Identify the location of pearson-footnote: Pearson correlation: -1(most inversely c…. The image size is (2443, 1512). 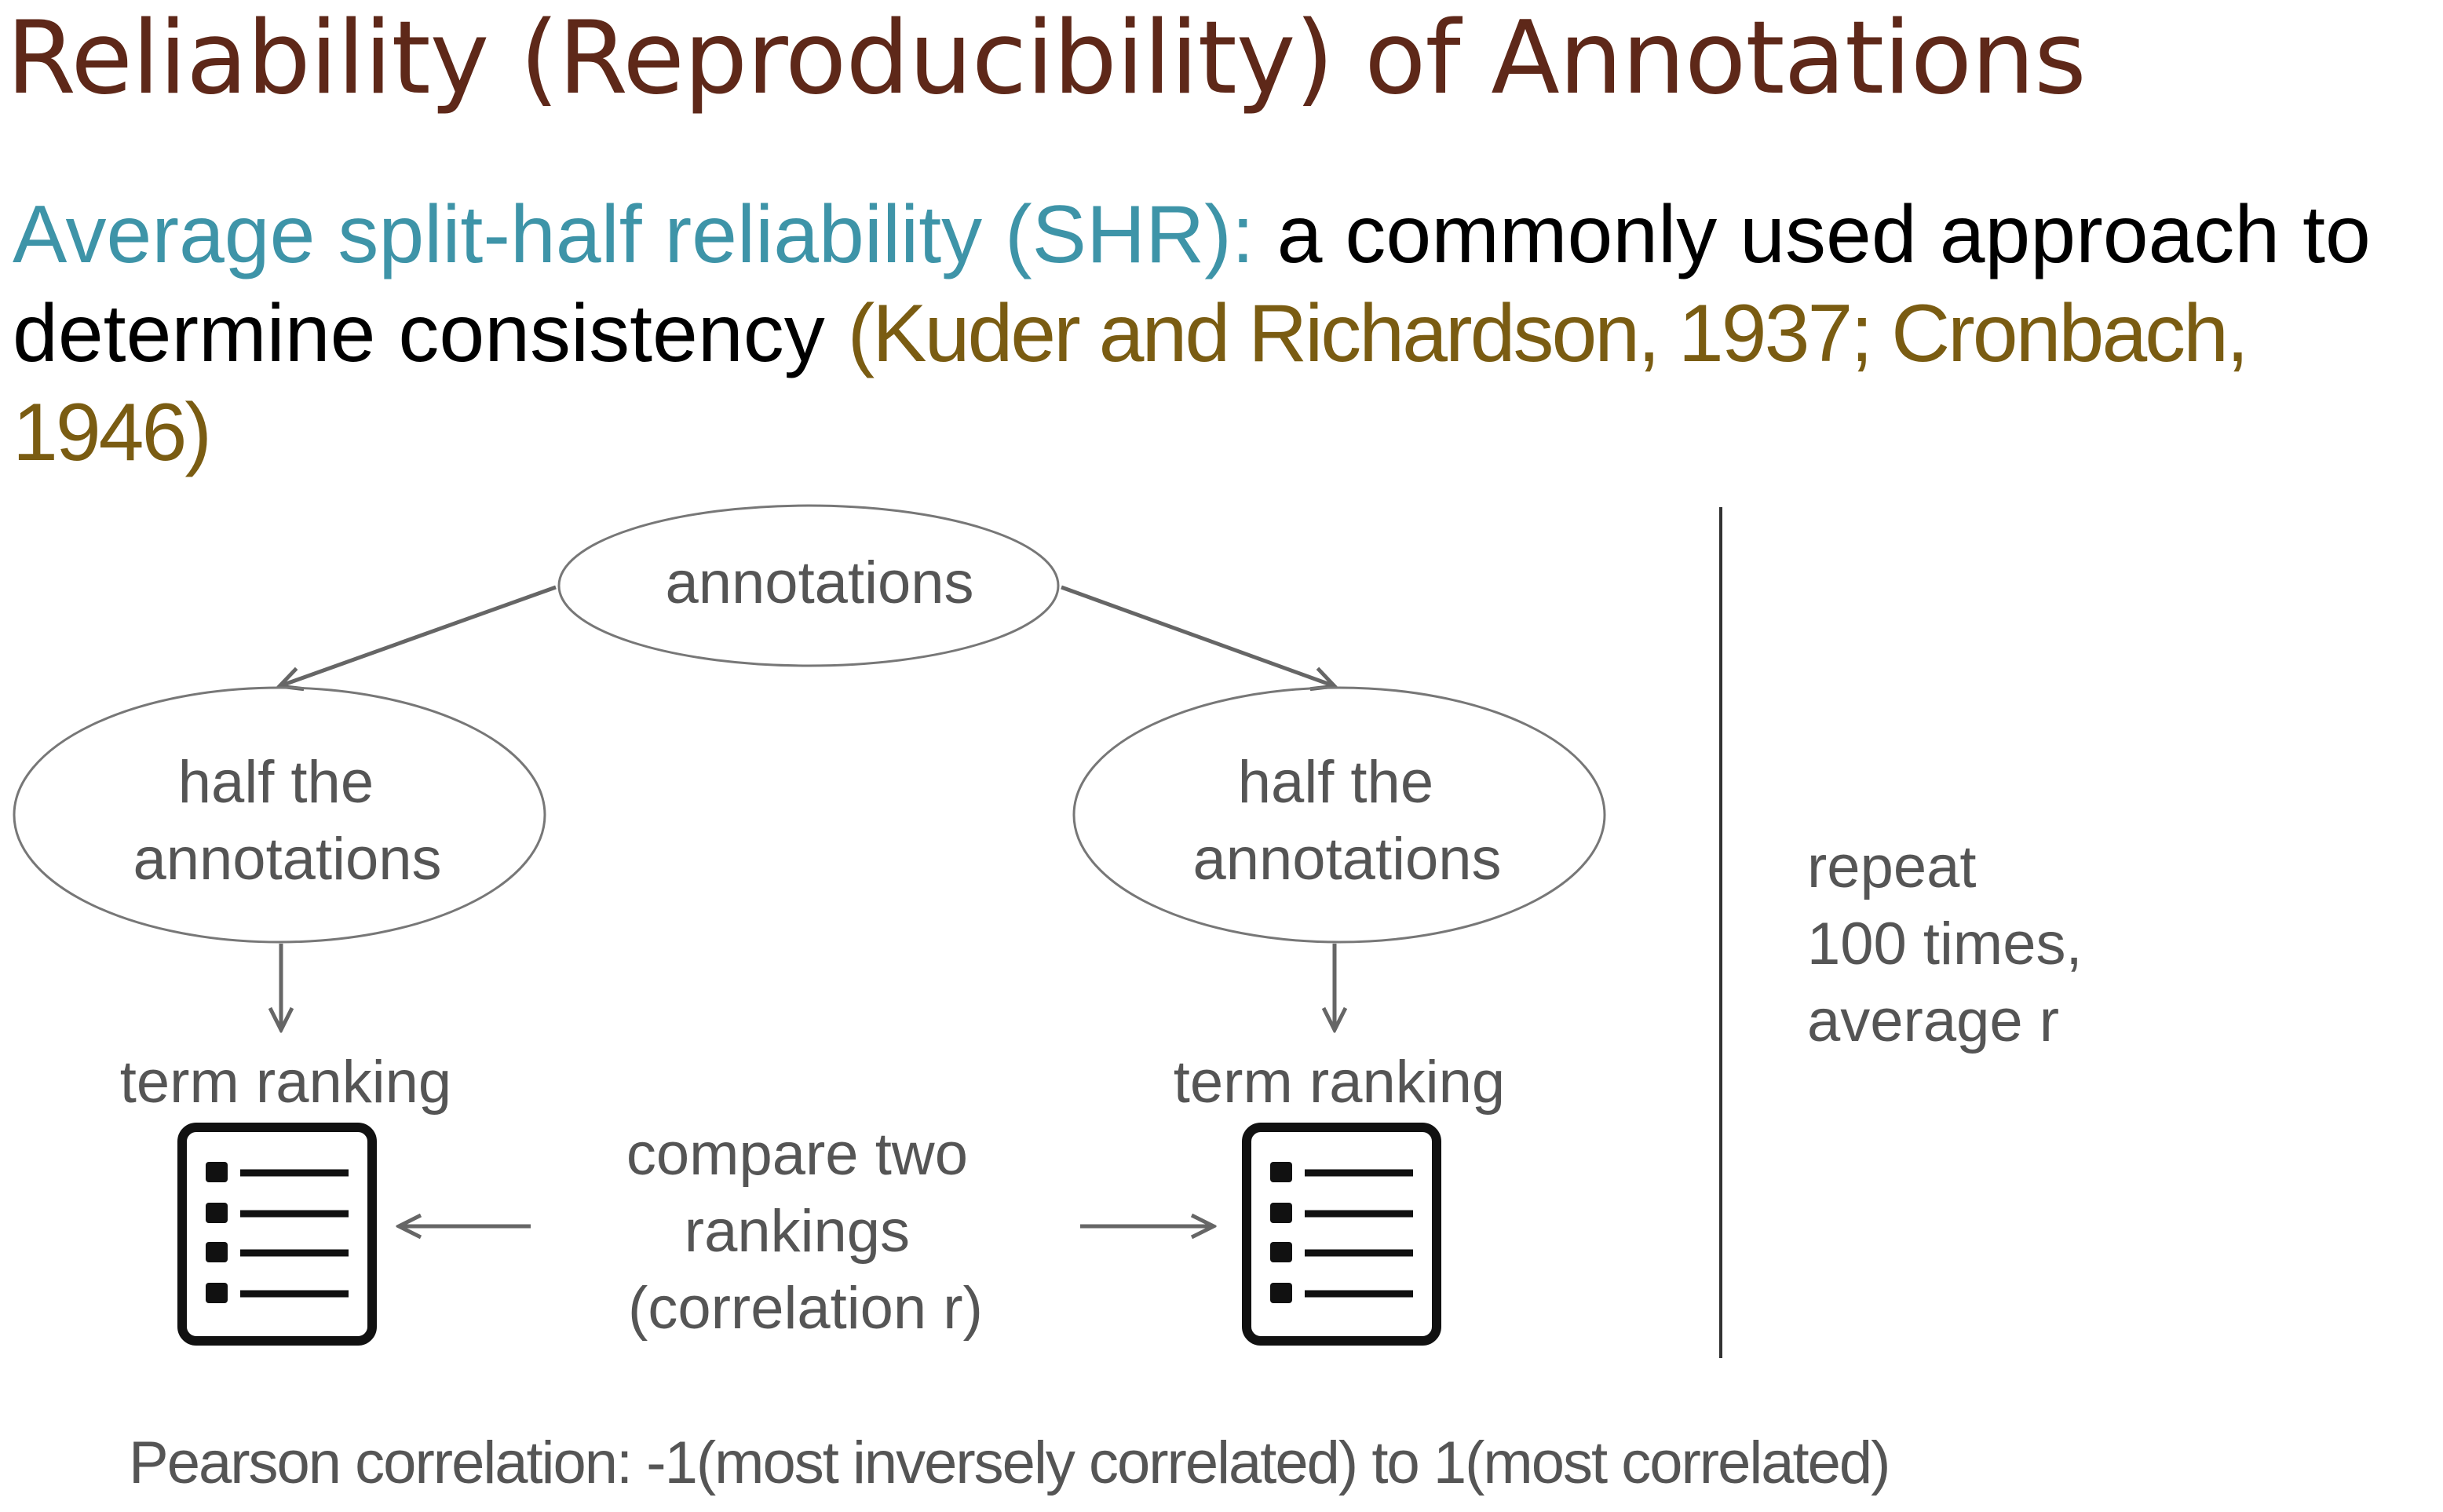
(1009, 1463).